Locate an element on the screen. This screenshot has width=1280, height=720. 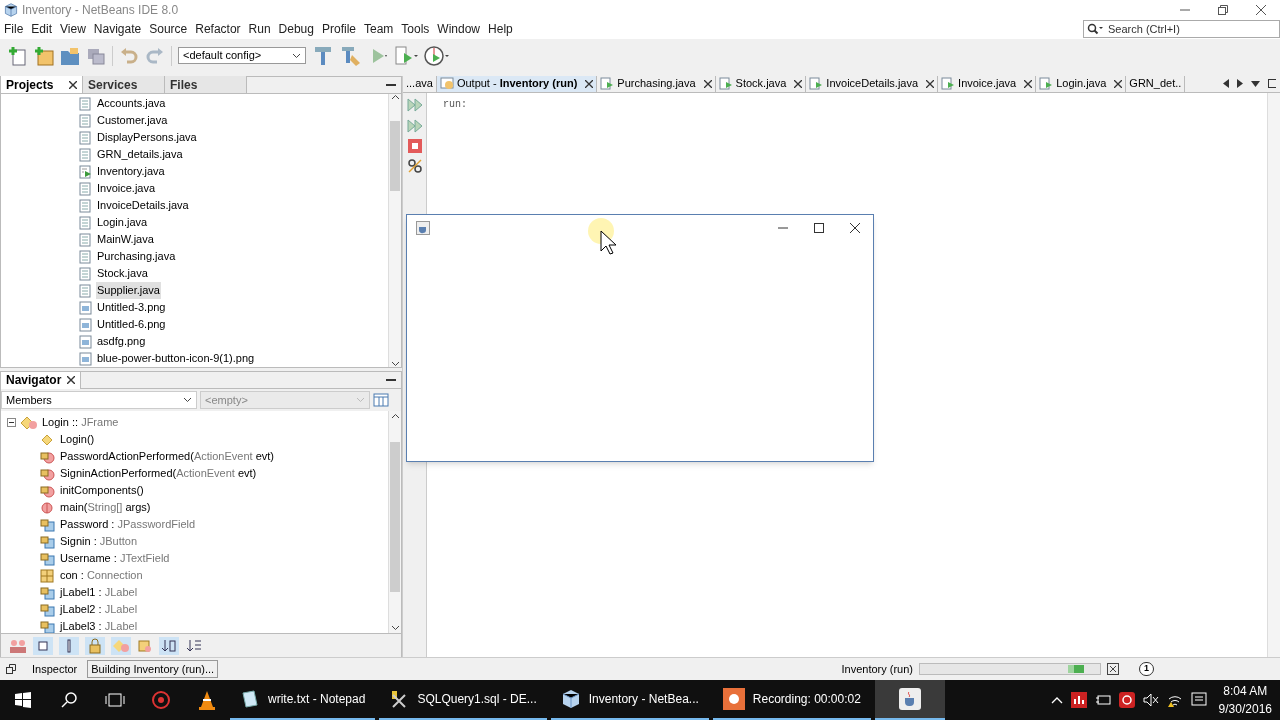
tree-item: Login.java is located at coordinates (122, 222).